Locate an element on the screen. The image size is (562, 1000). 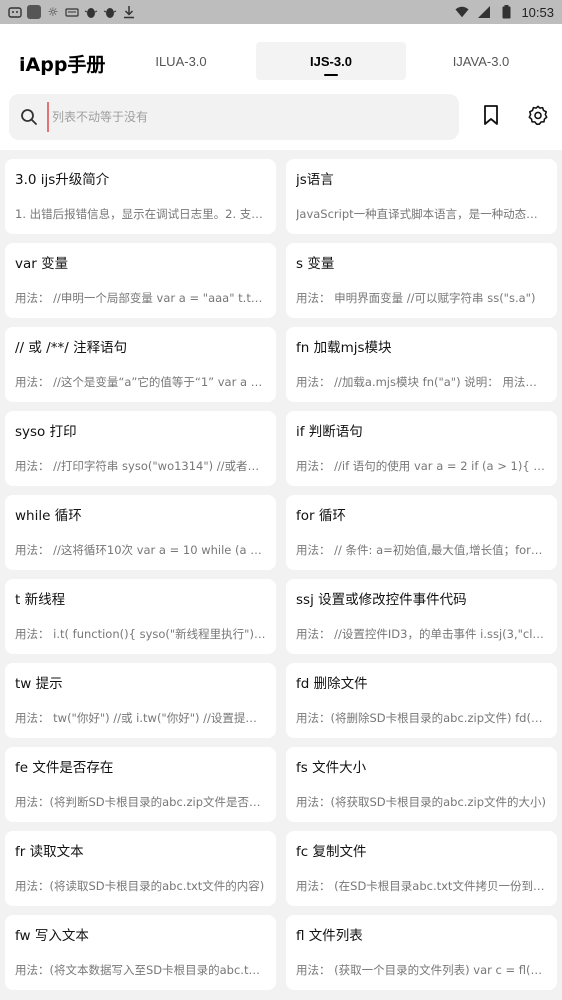
tab-bar: ILUA-3.0 IJS-3.0 IJAVA-3.0 is located at coordinates (334, 61).